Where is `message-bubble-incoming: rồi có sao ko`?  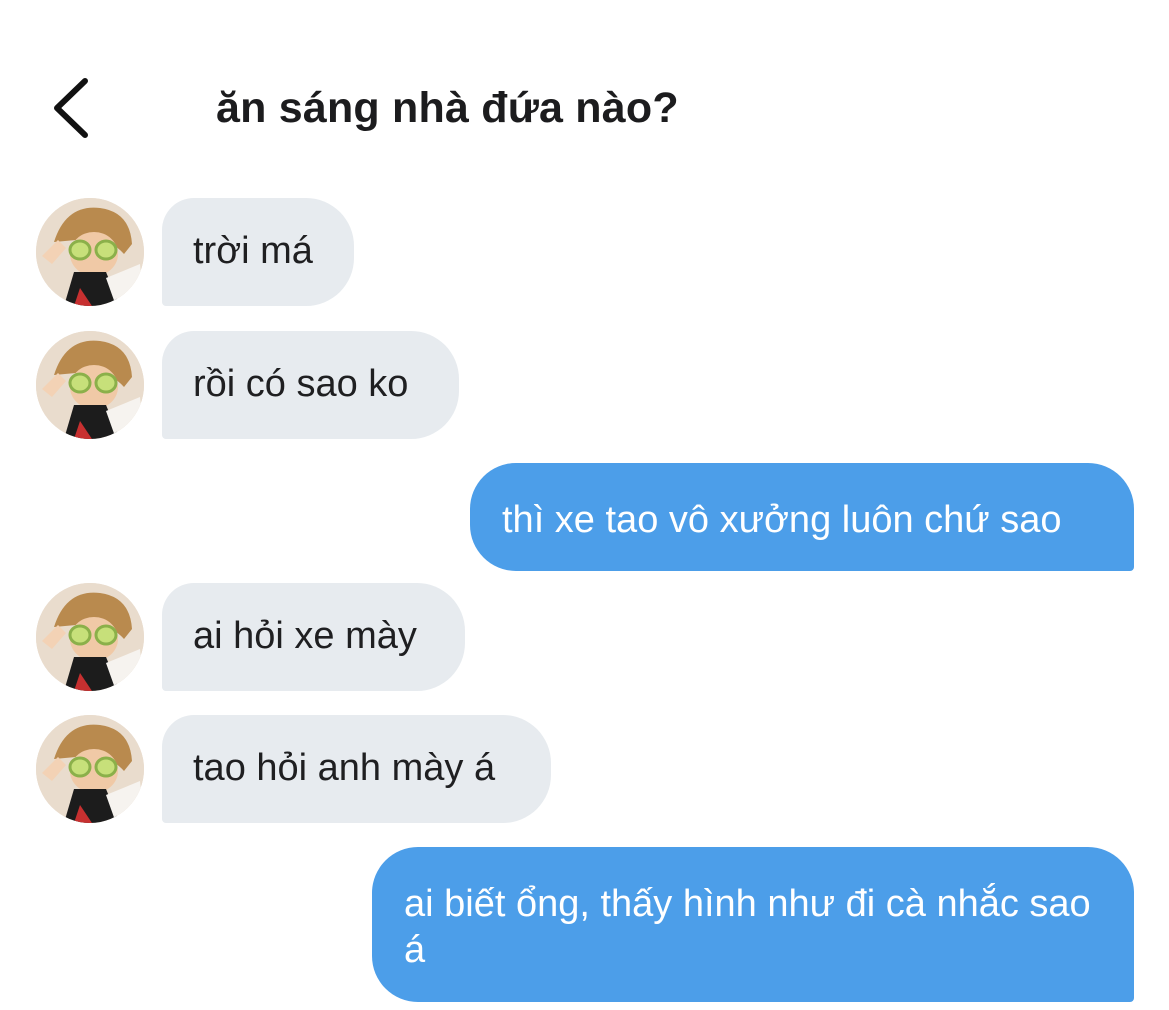 message-bubble-incoming: rồi có sao ko is located at coordinates (310, 385).